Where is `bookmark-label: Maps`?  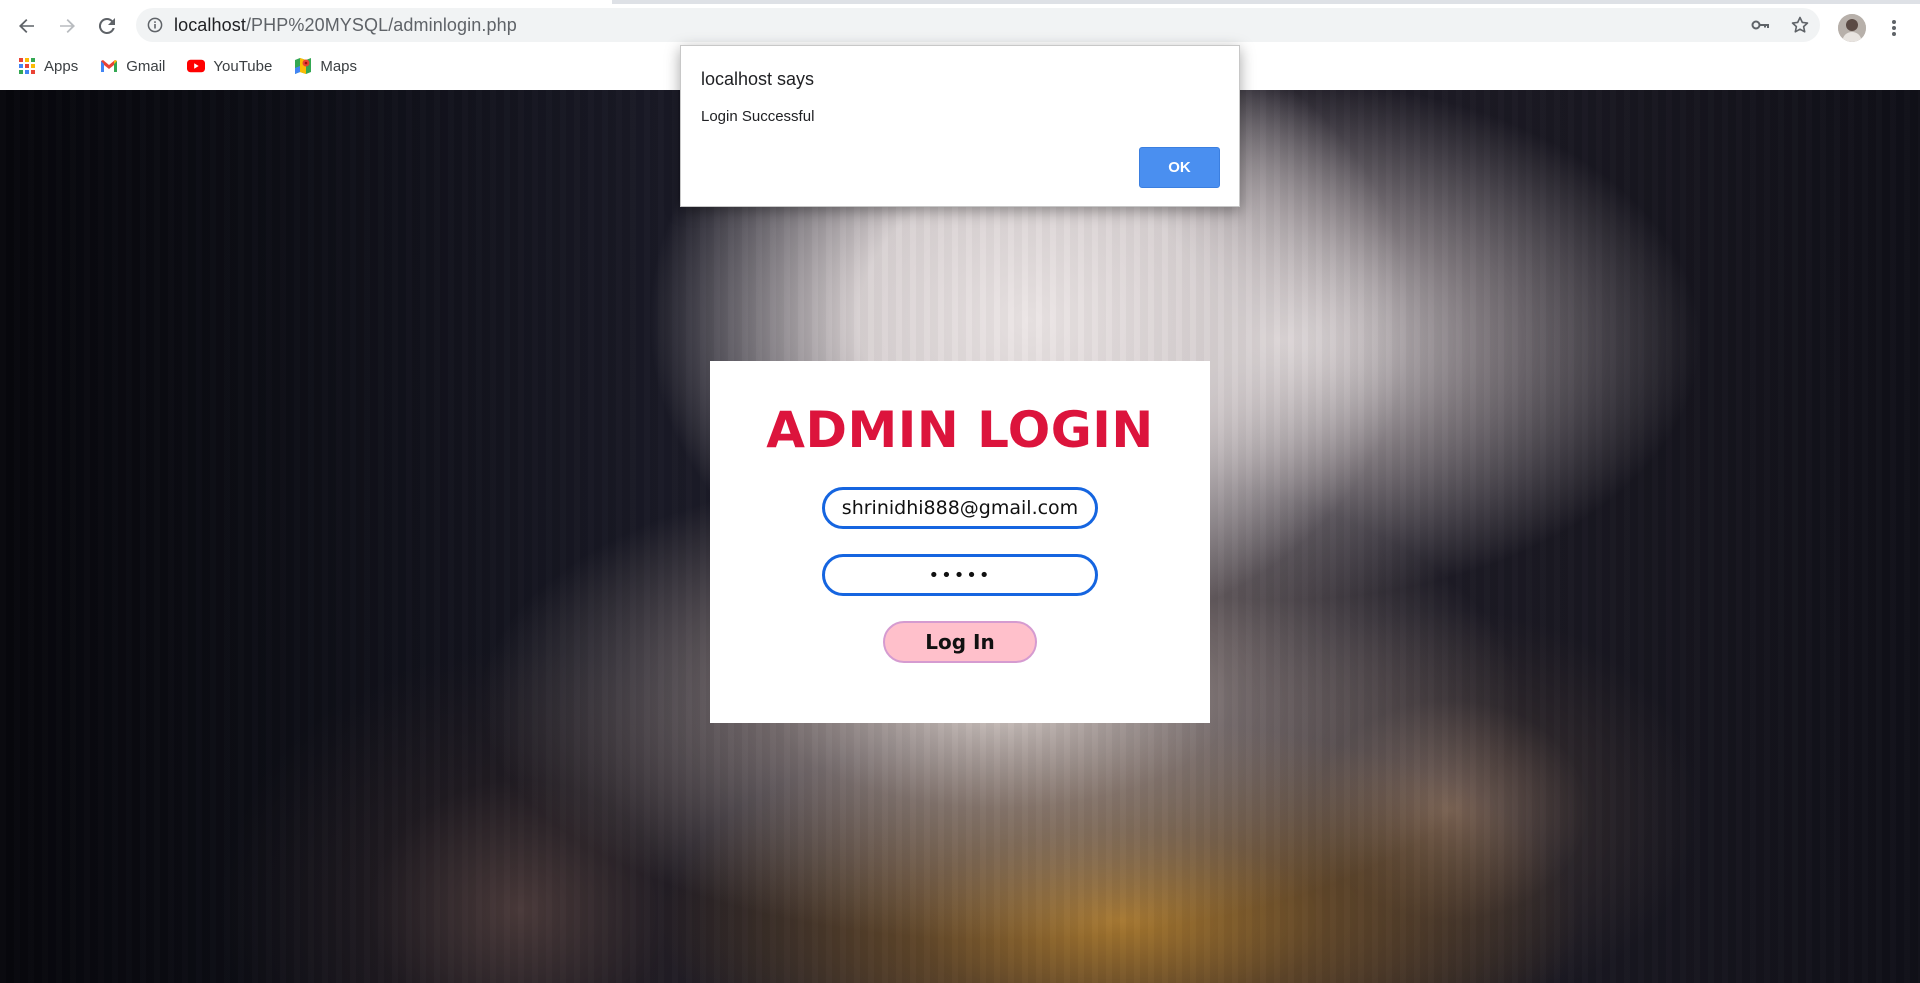 bookmark-label: Maps is located at coordinates (339, 66).